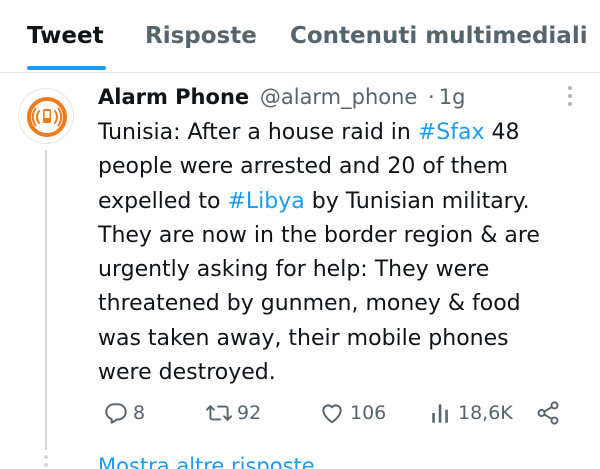 This screenshot has width=600, height=469. What do you see at coordinates (187, 373) in the screenshot?
I see `text-segment: were destroyed.` at bounding box center [187, 373].